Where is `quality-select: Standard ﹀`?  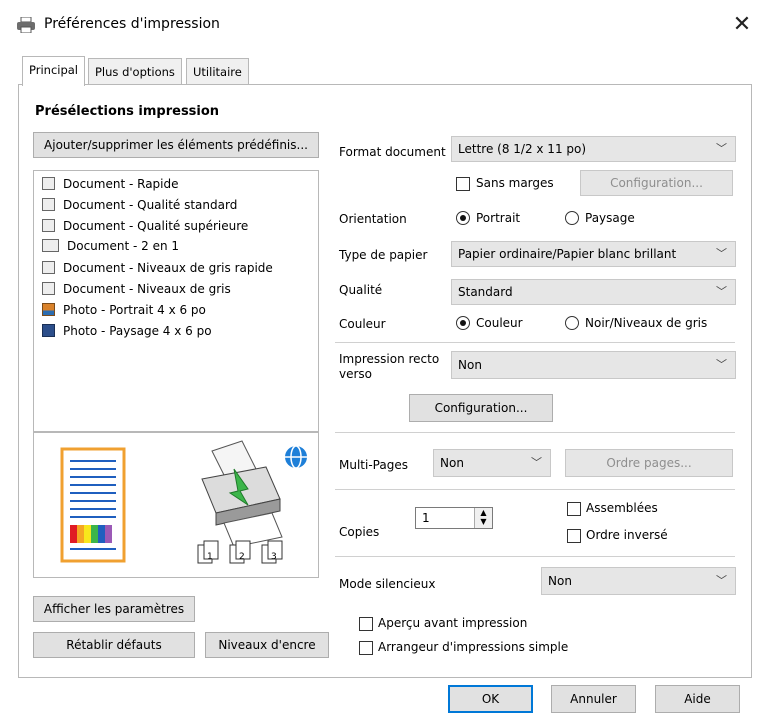
quality-select: Standard ﹀ is located at coordinates (593, 292).